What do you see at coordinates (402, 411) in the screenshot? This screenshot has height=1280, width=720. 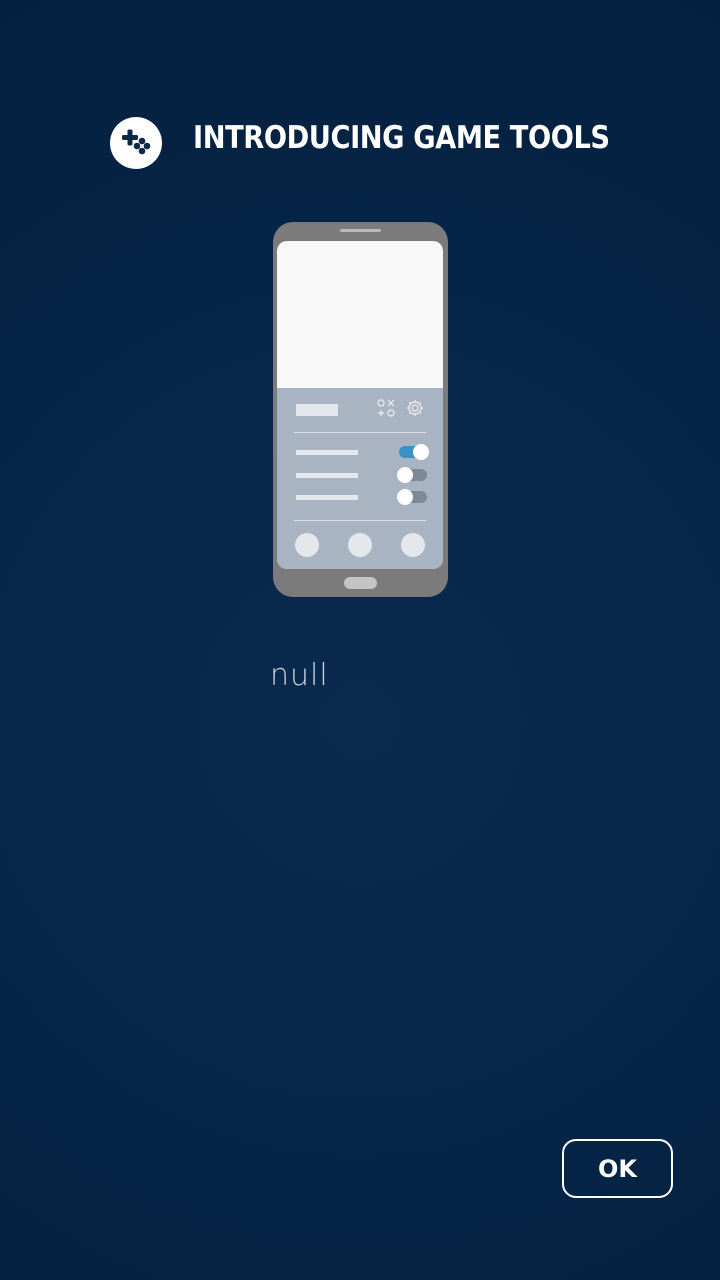 I see `panel-icons` at bounding box center [402, 411].